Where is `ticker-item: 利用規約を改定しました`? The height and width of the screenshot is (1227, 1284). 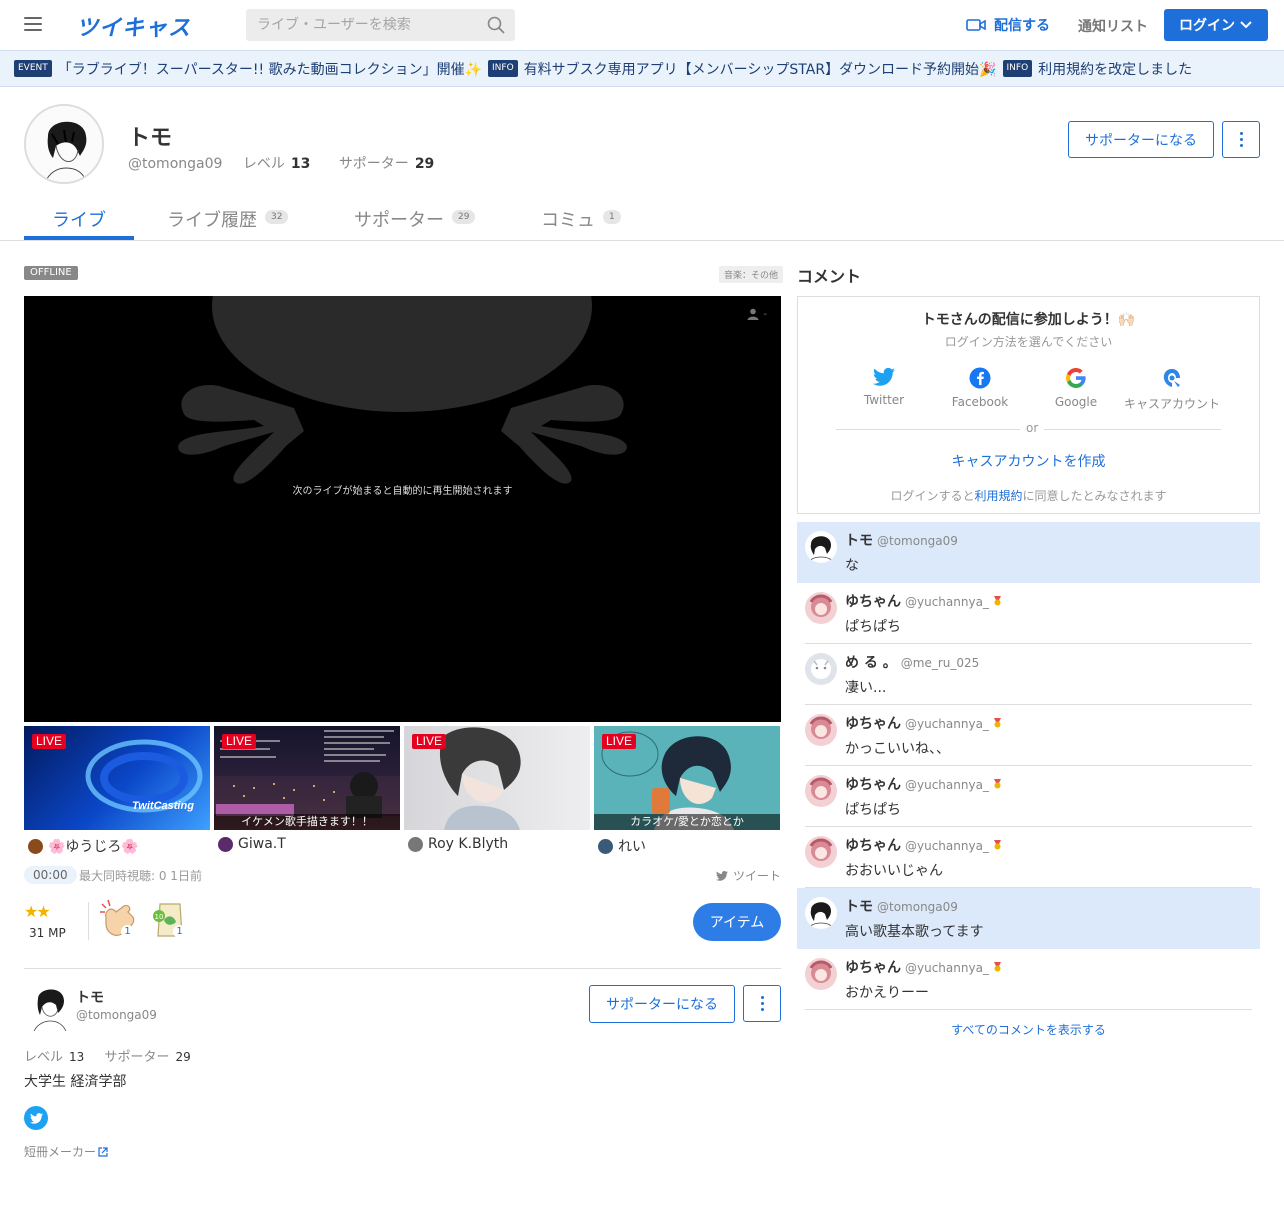 ticker-item: 利用規約を改定しました is located at coordinates (1115, 69).